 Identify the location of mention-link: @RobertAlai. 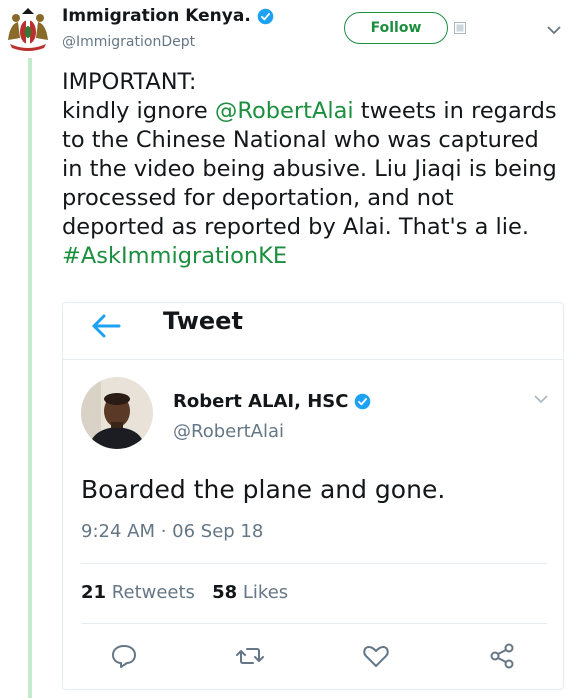
(284, 111).